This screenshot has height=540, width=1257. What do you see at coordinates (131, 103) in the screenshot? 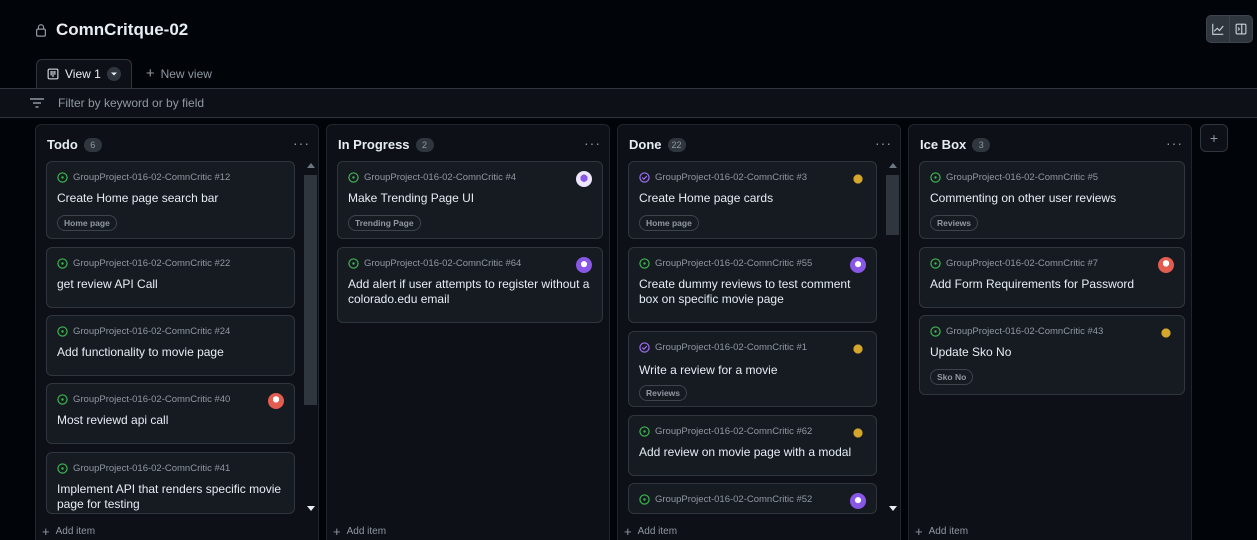
I see `filter-input: Filter by keyword or by field` at bounding box center [131, 103].